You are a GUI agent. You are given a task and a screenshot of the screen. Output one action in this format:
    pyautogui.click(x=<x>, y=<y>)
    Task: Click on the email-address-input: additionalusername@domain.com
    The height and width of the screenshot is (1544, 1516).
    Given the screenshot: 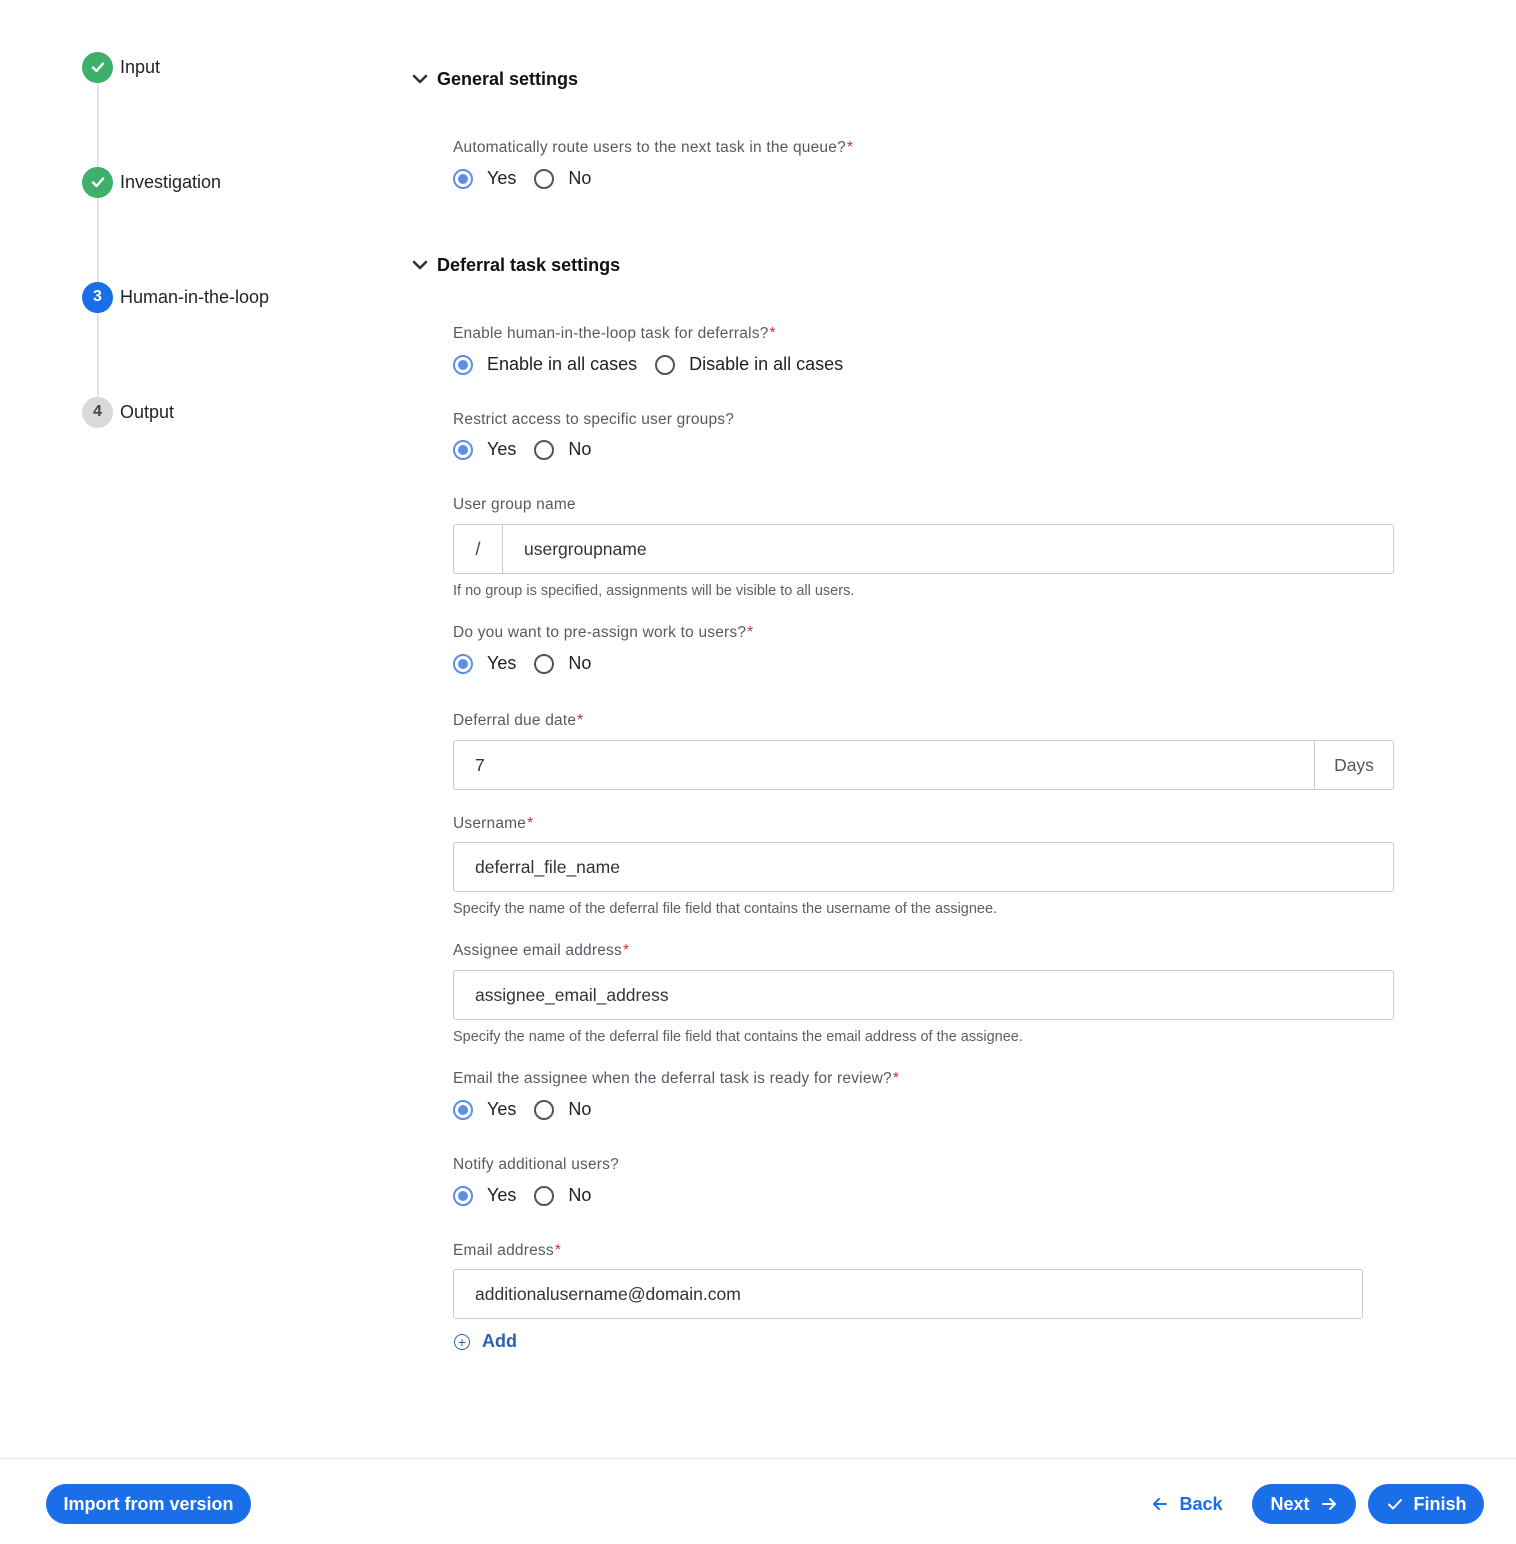 What is the action you would take?
    pyautogui.click(x=908, y=1294)
    